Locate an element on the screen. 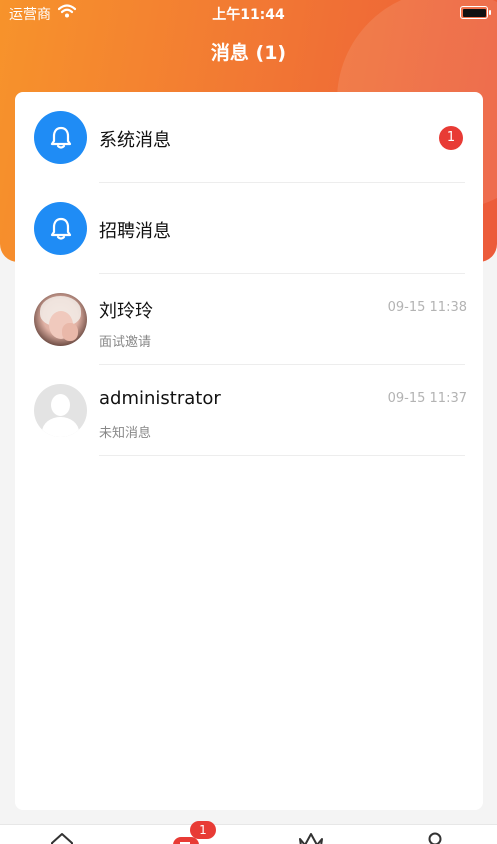  status-time: 上午11:44 is located at coordinates (248, 15).